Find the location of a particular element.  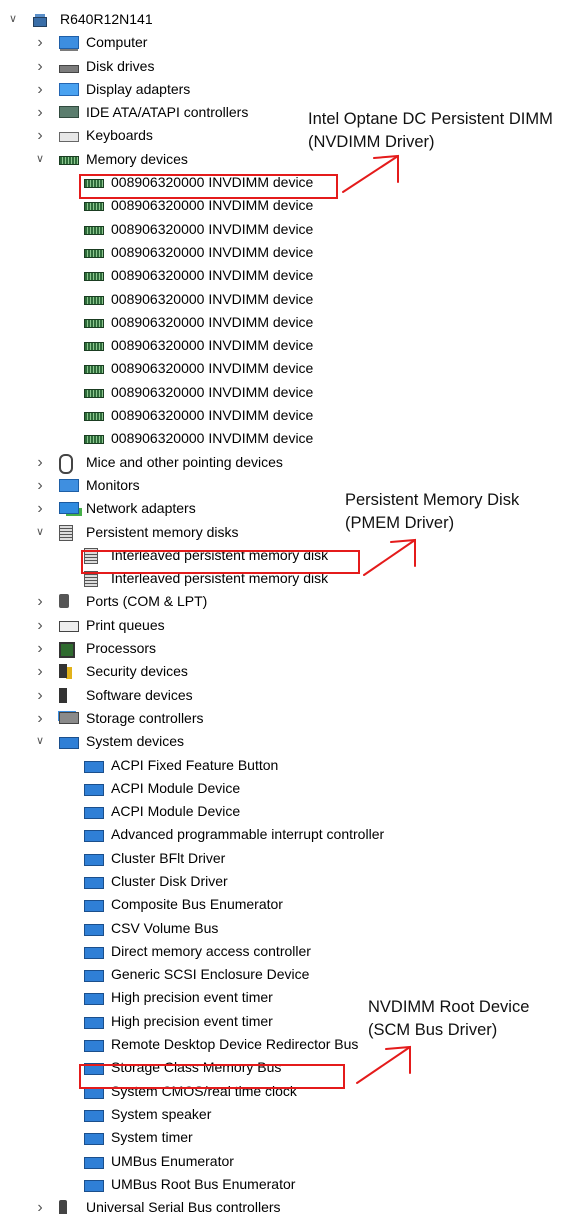

tree-item-generic-scsi-enclosure-device: Generic SCSI Enclosure Device is located at coordinates (294, 974).